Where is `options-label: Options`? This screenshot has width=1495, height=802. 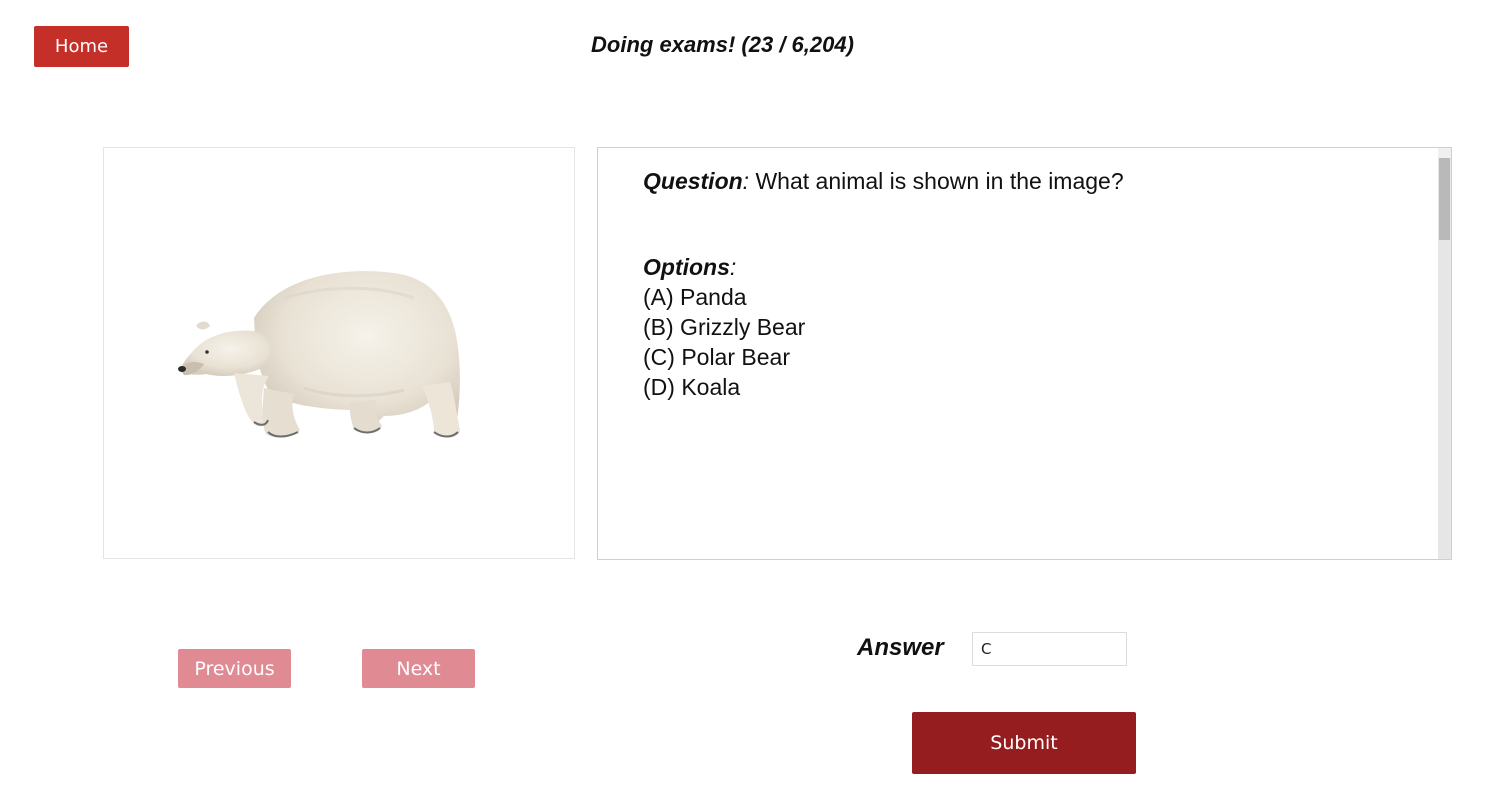 options-label: Options is located at coordinates (686, 267).